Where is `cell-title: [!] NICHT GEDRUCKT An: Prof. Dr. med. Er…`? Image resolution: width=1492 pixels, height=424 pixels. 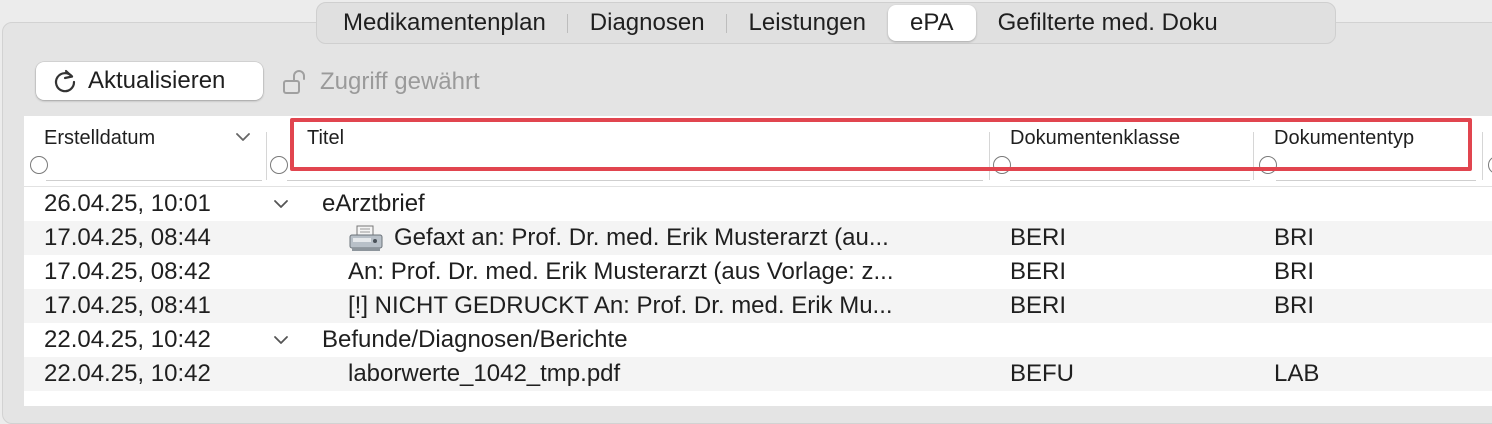
cell-title: [!] NICHT GEDRUCKT An: Prof. Dr. med. Er… is located at coordinates (620, 305).